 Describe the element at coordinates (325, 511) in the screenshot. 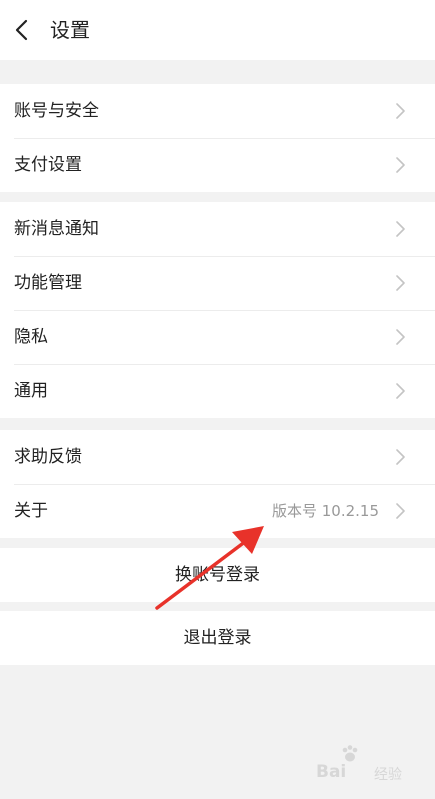

I see `version-number: 版本号 10.2.15` at that location.